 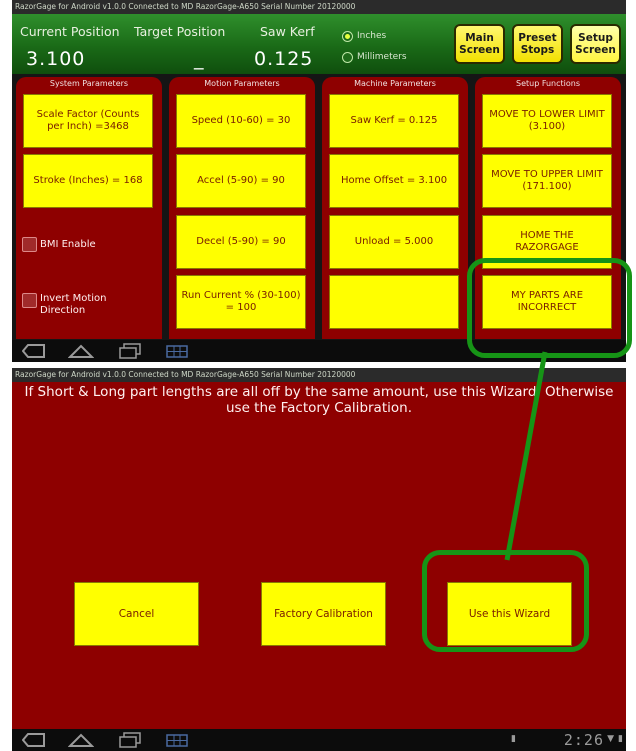 I want to click on accel-button: Accel (5-90) = 90, so click(x=241, y=181).